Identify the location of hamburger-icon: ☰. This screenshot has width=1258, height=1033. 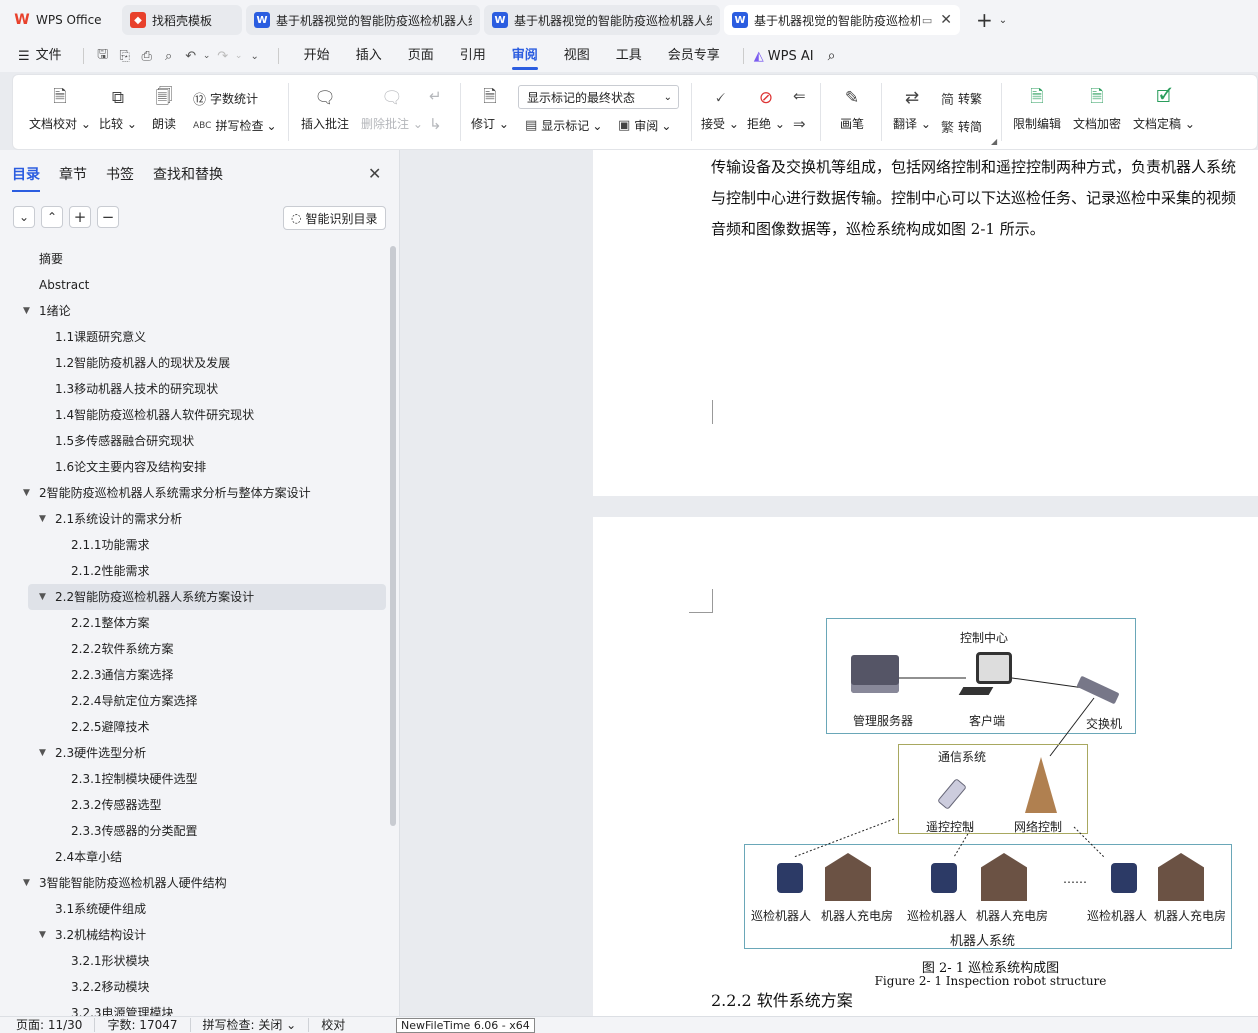
(24, 56).